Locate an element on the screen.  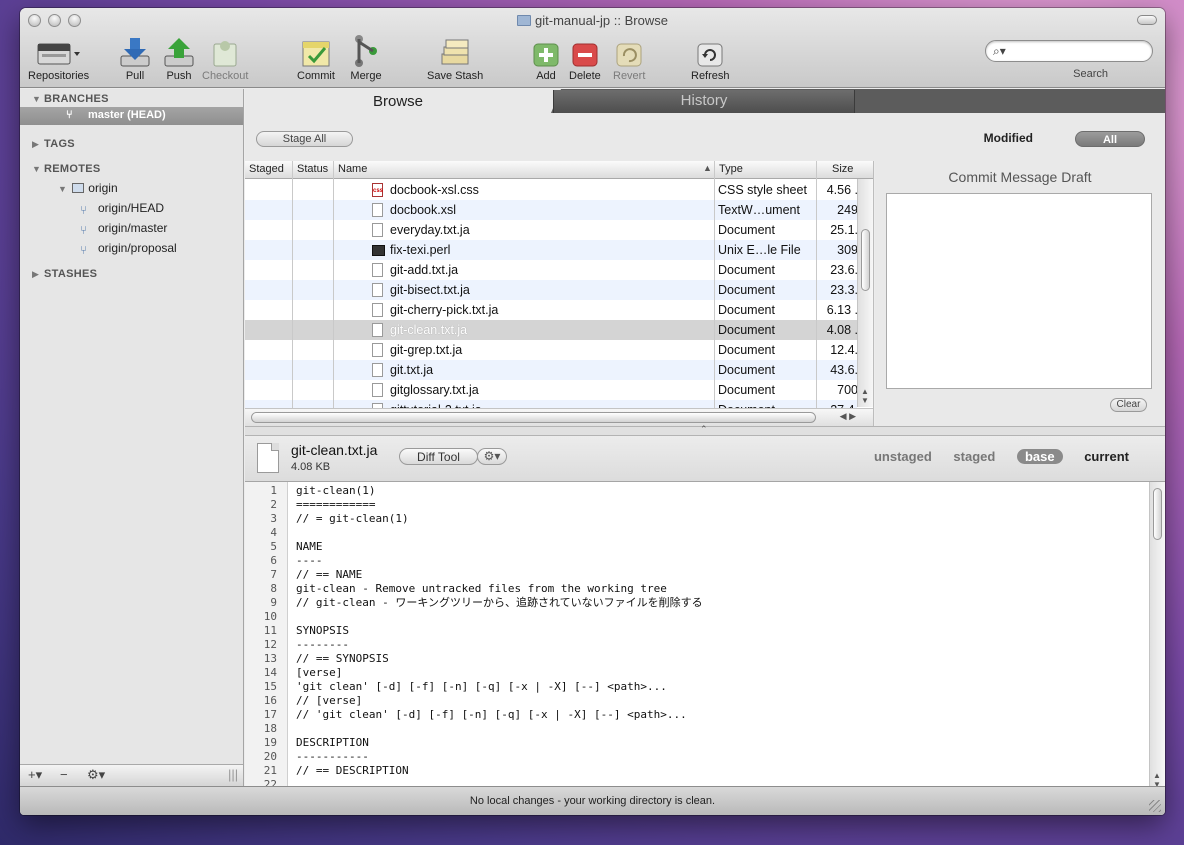
gear-icon: ⚙▾ is located at coordinates (492, 456).